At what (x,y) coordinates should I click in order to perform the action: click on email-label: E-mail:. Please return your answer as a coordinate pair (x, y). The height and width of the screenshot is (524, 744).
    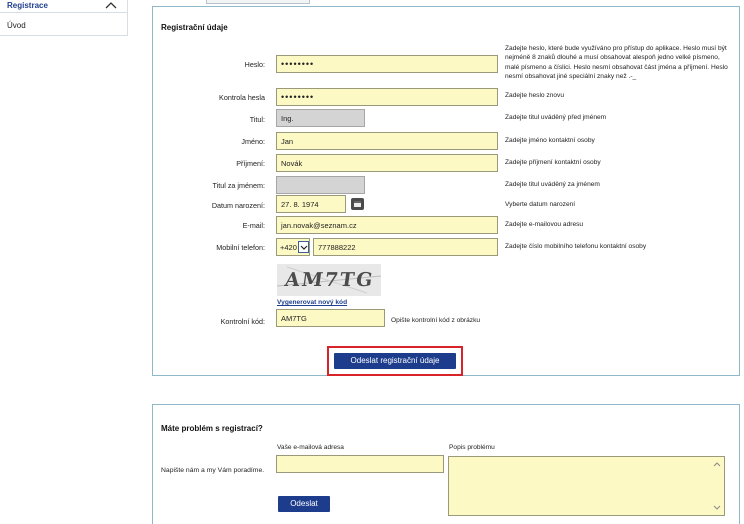
    Looking at the image, I should click on (253, 225).